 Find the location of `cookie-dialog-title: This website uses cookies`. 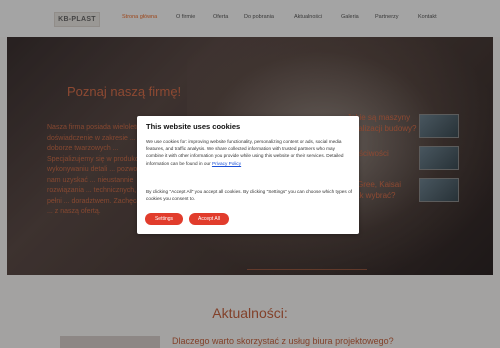

cookie-dialog-title: This website uses cookies is located at coordinates (193, 126).